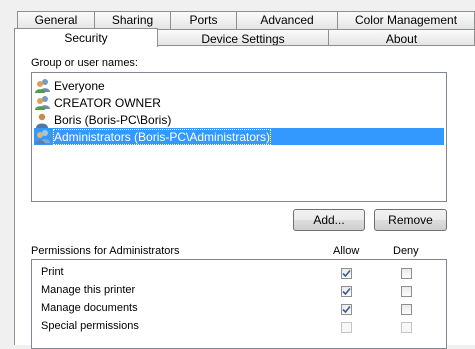  Describe the element at coordinates (239, 291) in the screenshot. I see `permission-row-manage-printer: Manage this printer` at that location.